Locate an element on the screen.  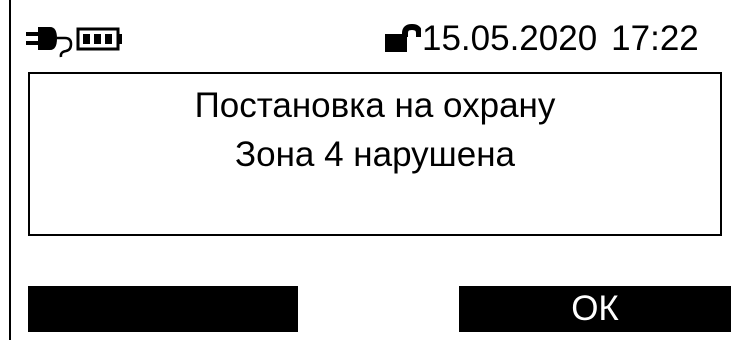
plug-battery-icon is located at coordinates (74, 42).